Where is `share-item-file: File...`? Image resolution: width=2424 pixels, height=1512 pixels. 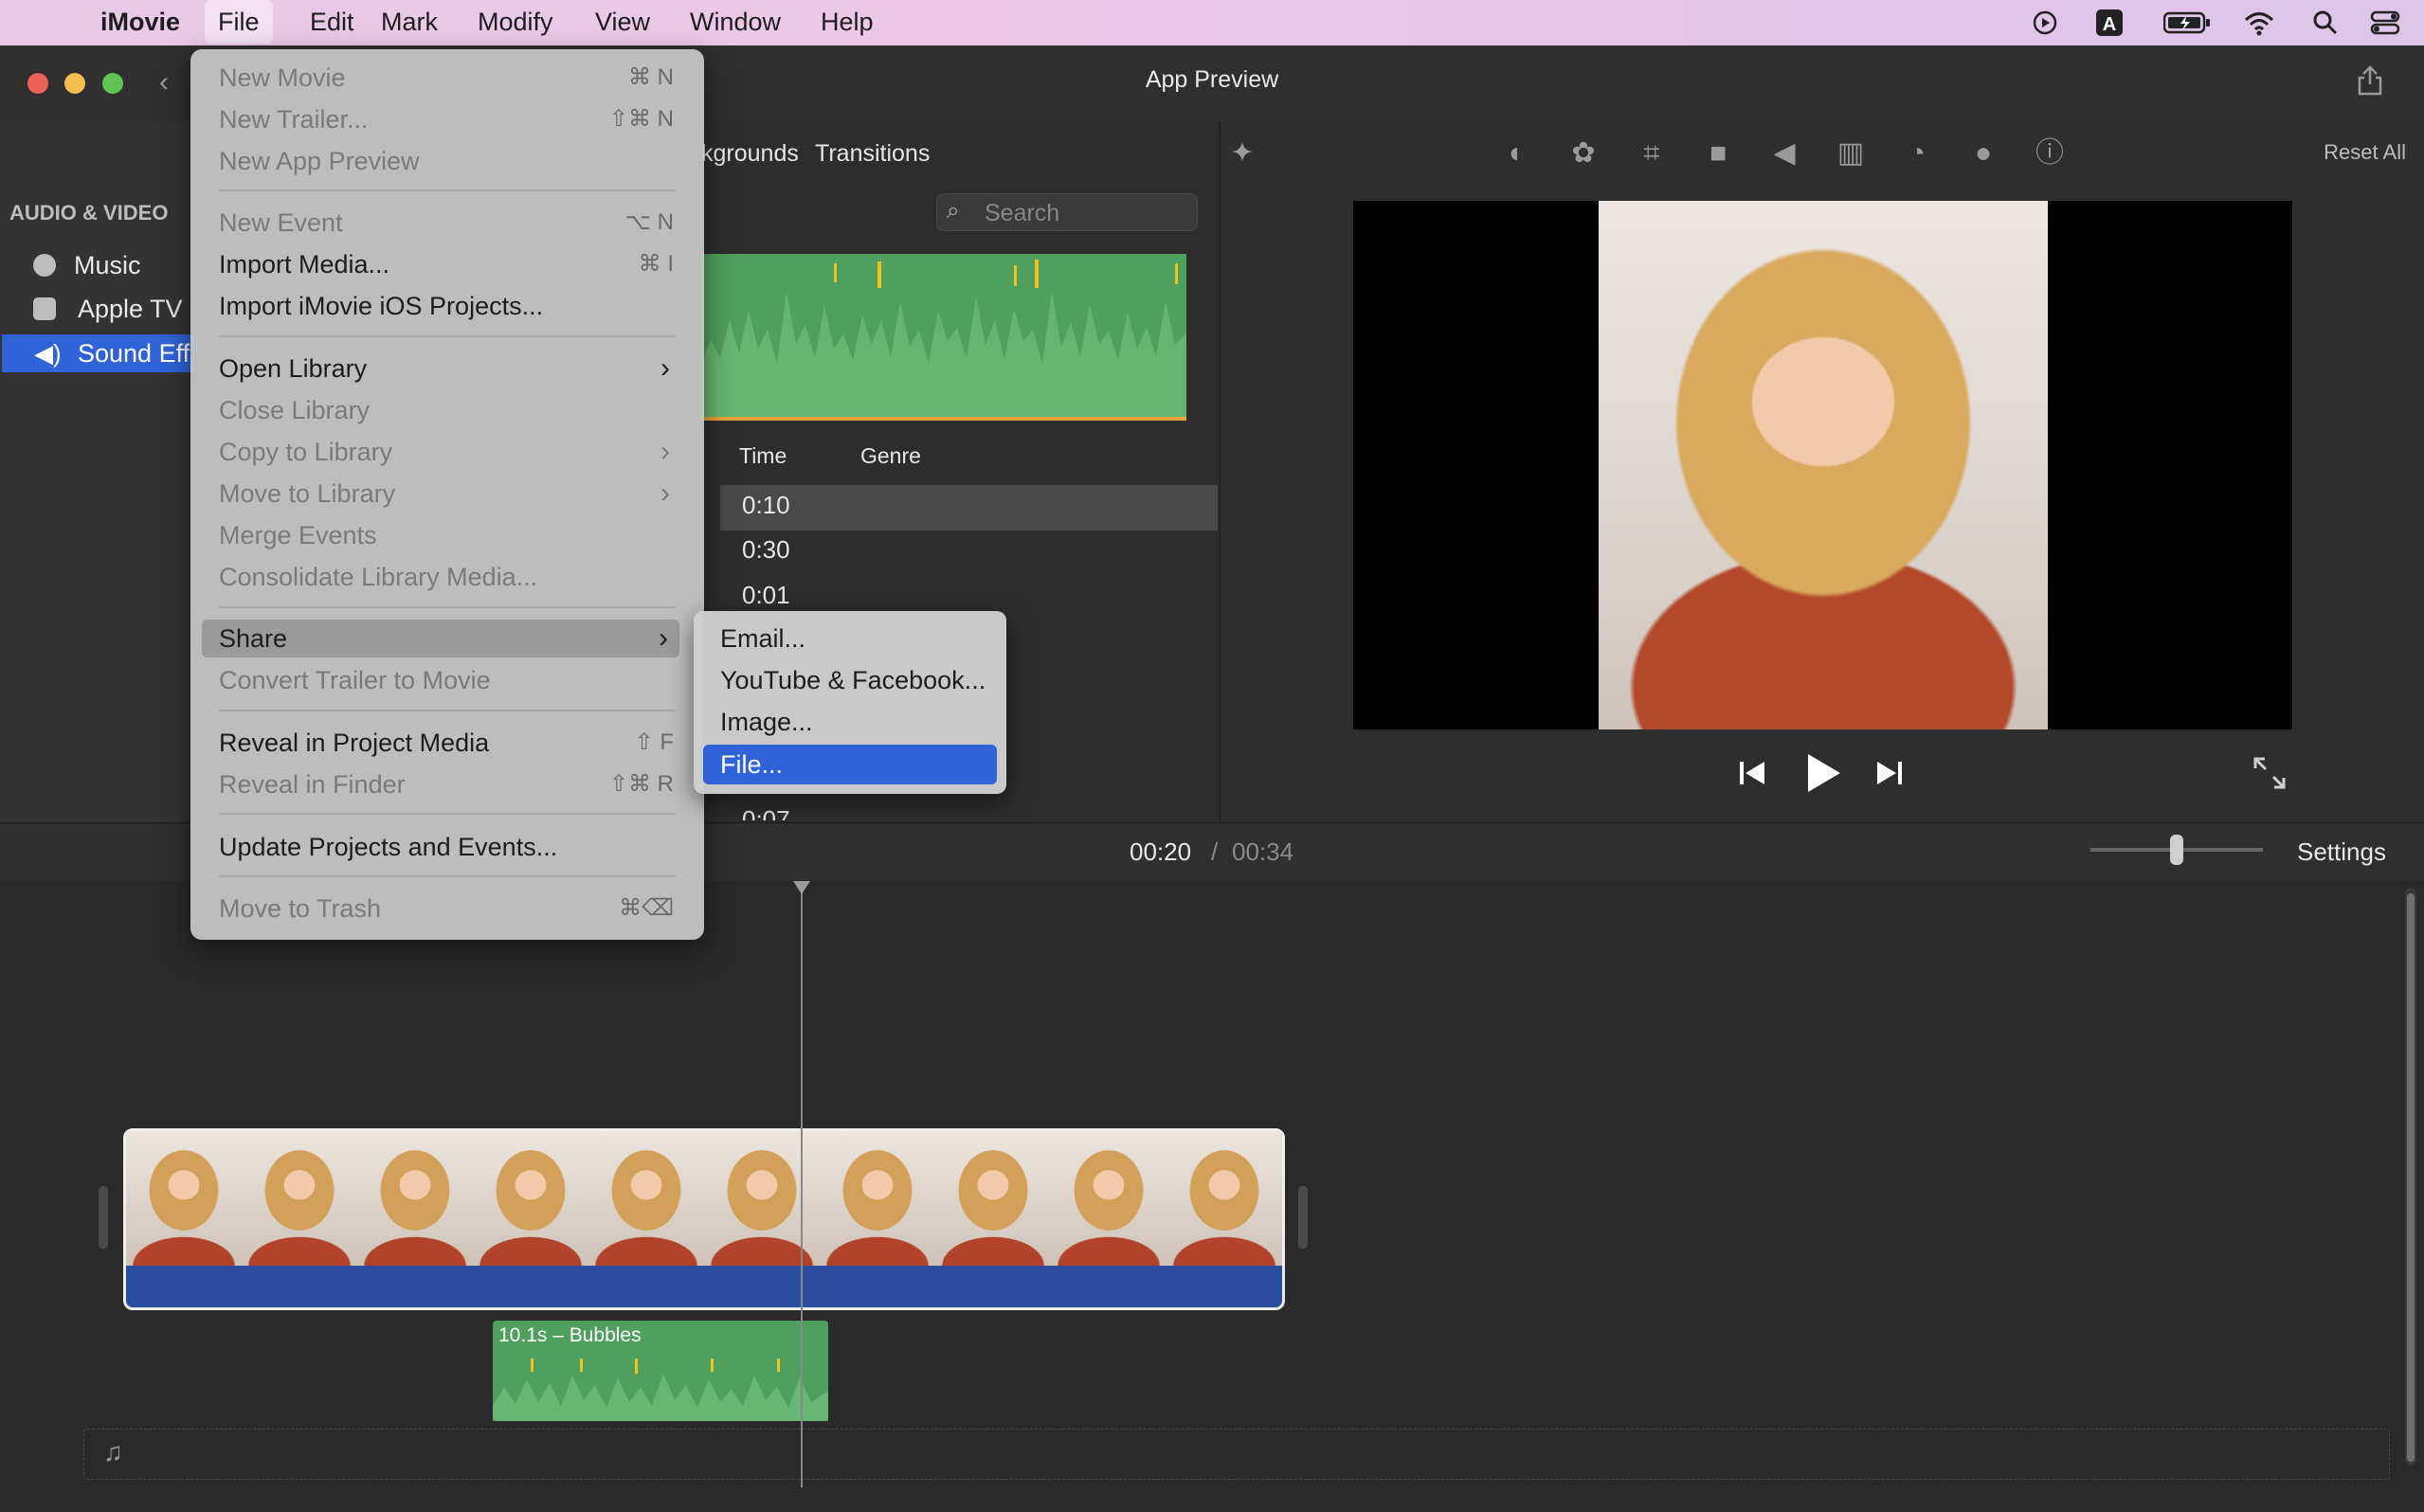 share-item-file: File... is located at coordinates (850, 764).